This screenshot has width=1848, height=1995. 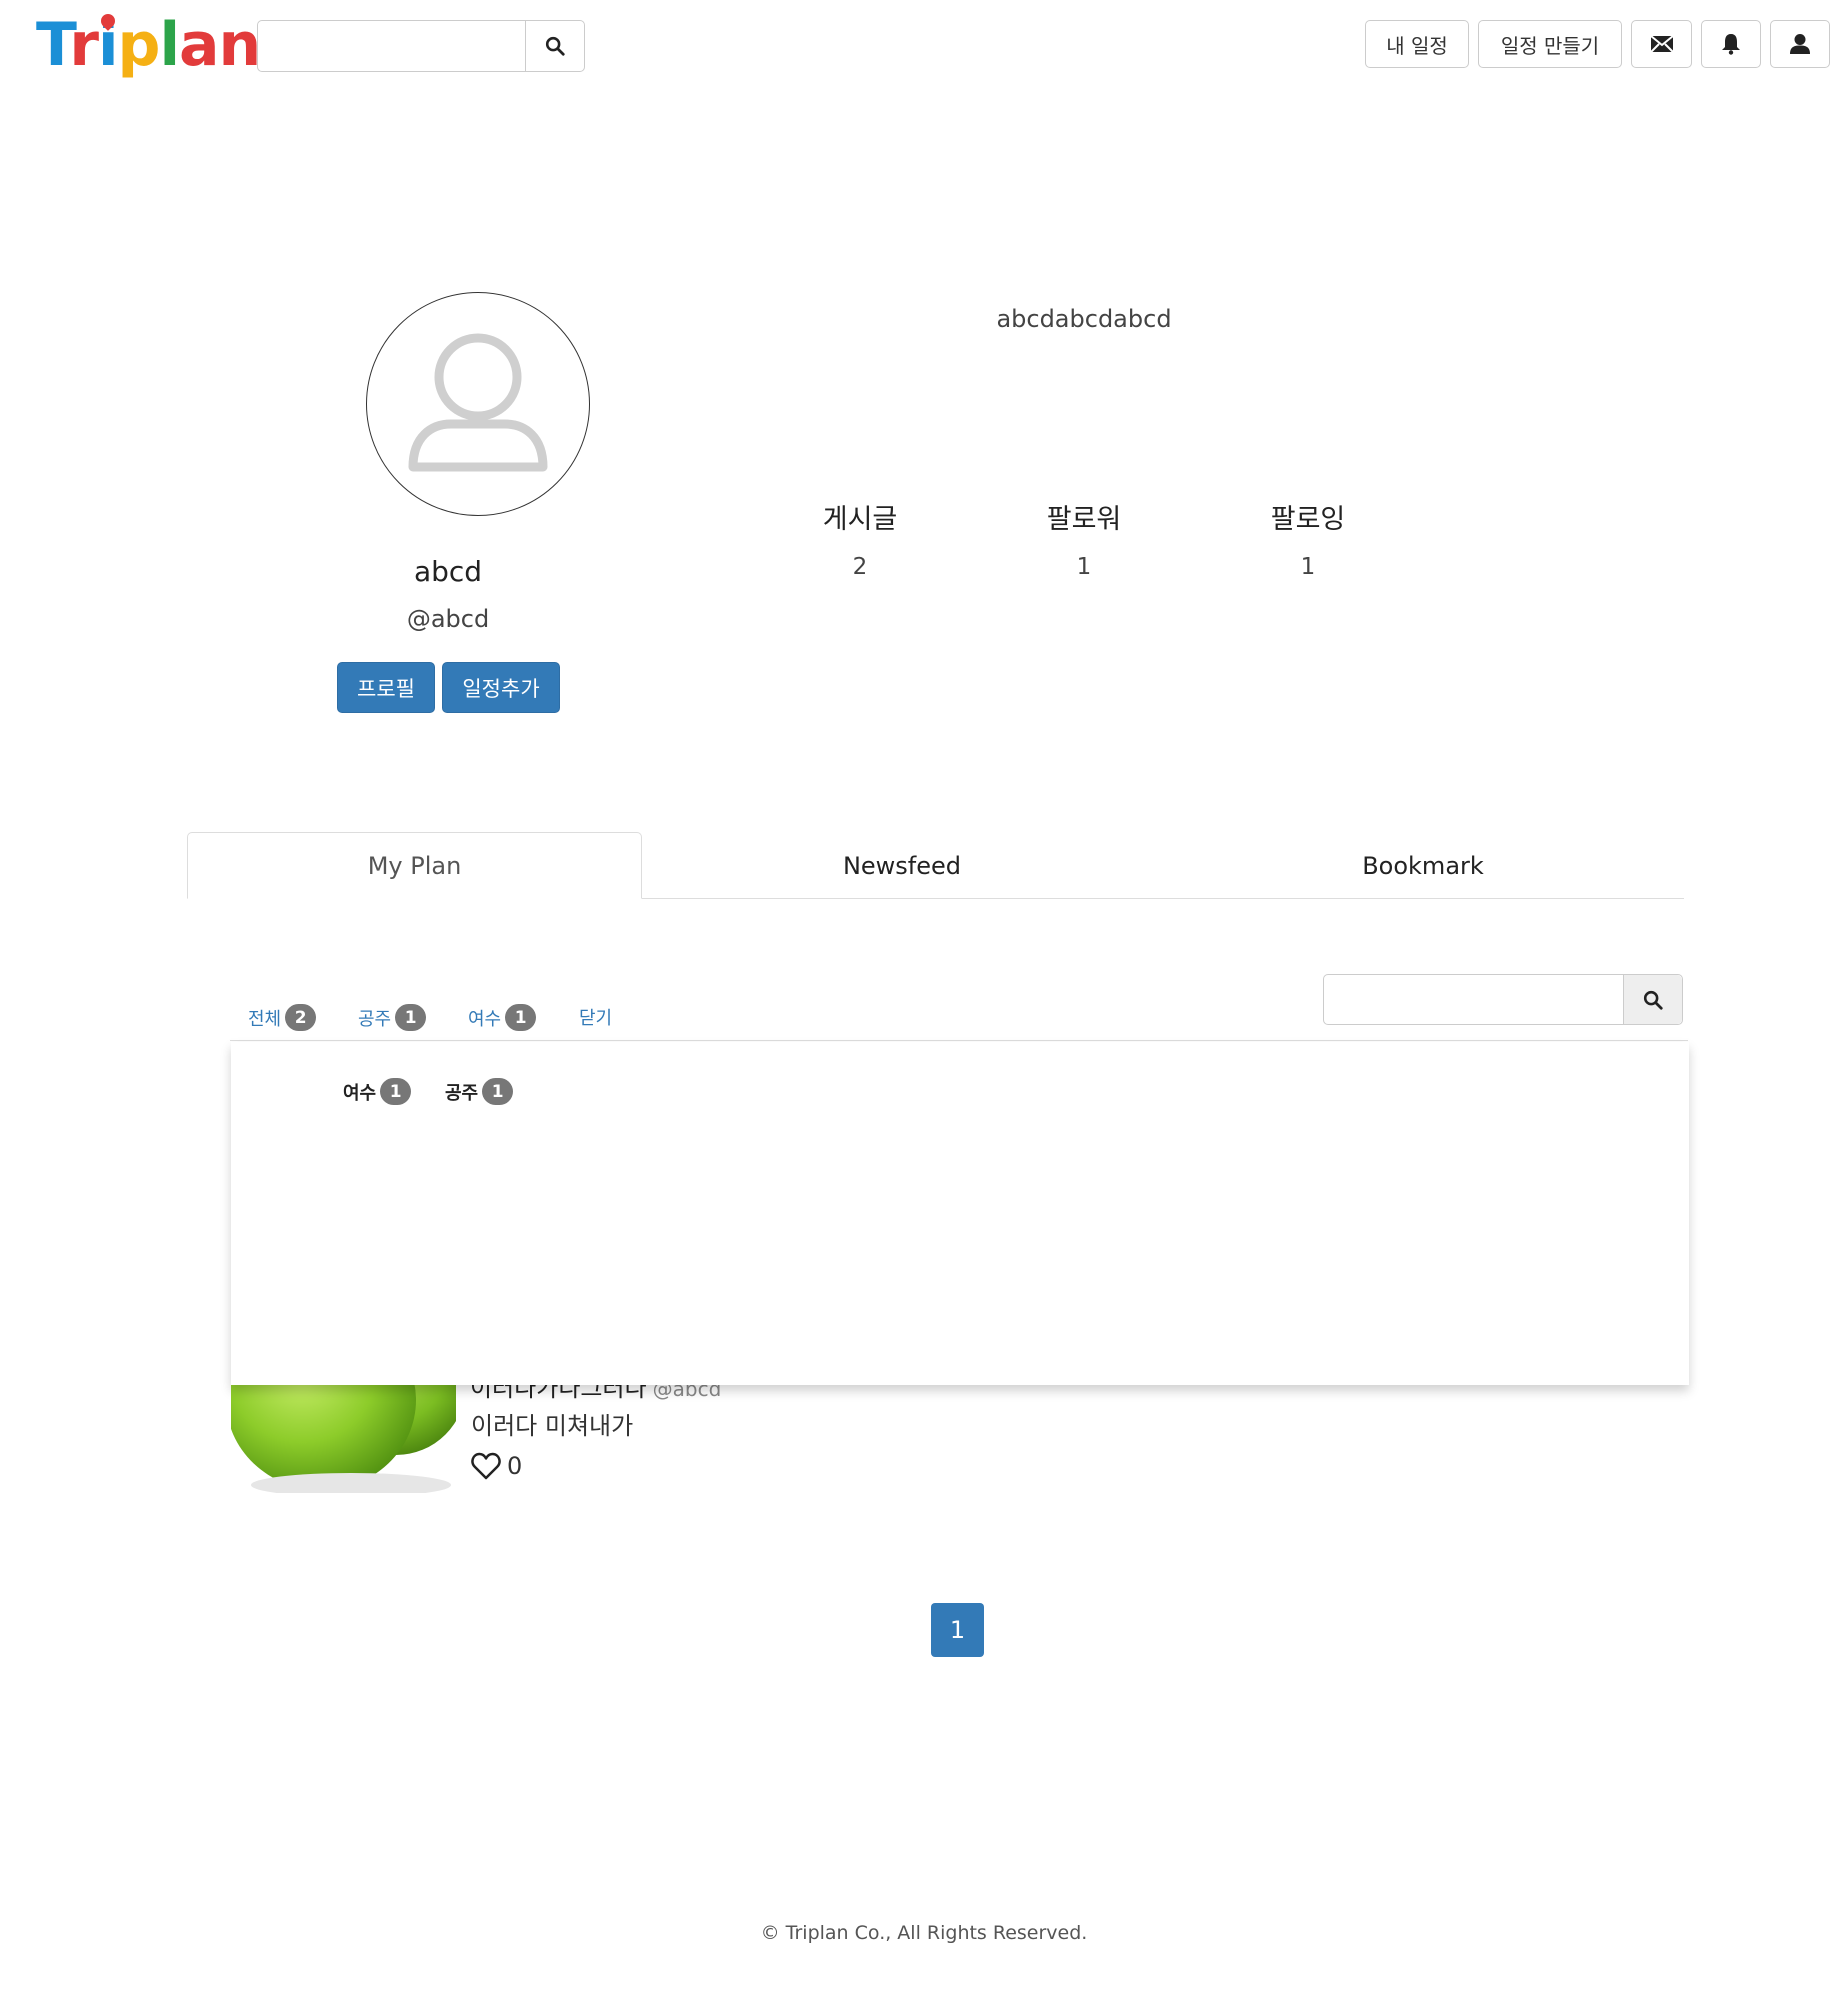 I want to click on header-search, so click(x=421, y=46).